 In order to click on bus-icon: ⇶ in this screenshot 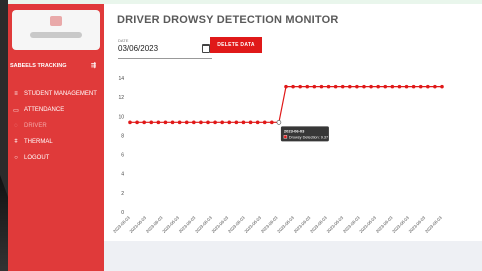, I will do `click(93, 65)`.